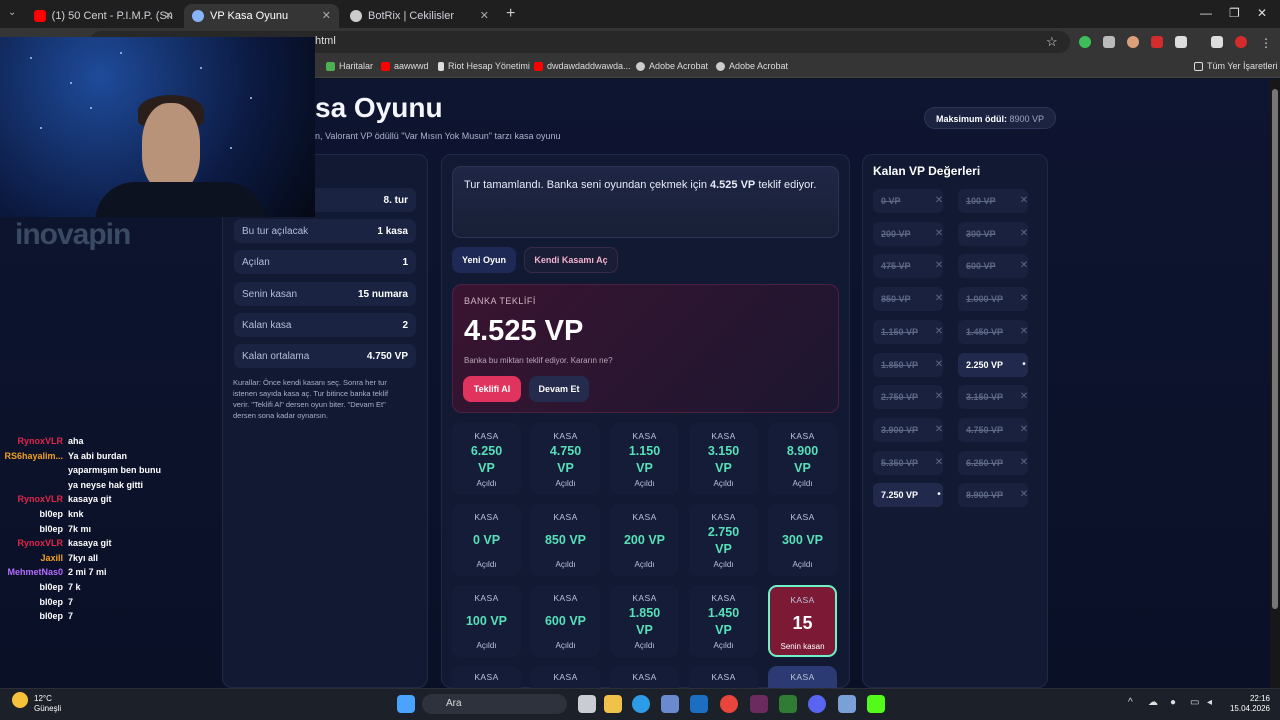 This screenshot has width=1280, height=720. I want to click on stat-opened: Açılan 1, so click(325, 262).